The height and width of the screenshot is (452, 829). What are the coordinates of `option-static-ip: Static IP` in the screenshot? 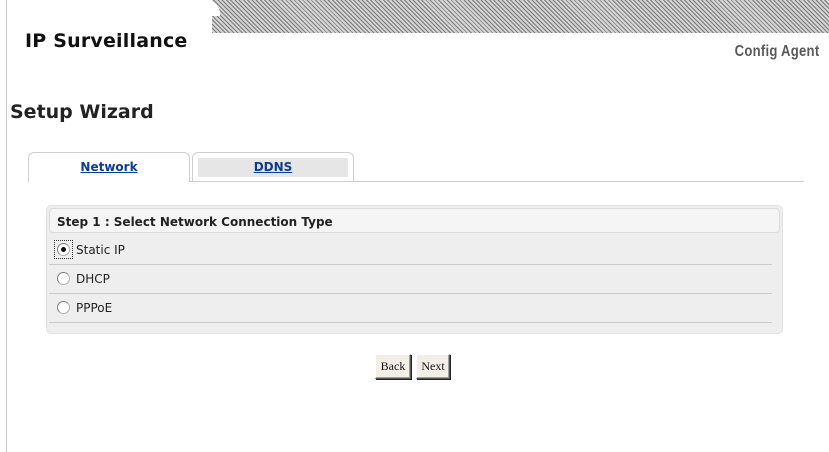 It's located at (410, 250).